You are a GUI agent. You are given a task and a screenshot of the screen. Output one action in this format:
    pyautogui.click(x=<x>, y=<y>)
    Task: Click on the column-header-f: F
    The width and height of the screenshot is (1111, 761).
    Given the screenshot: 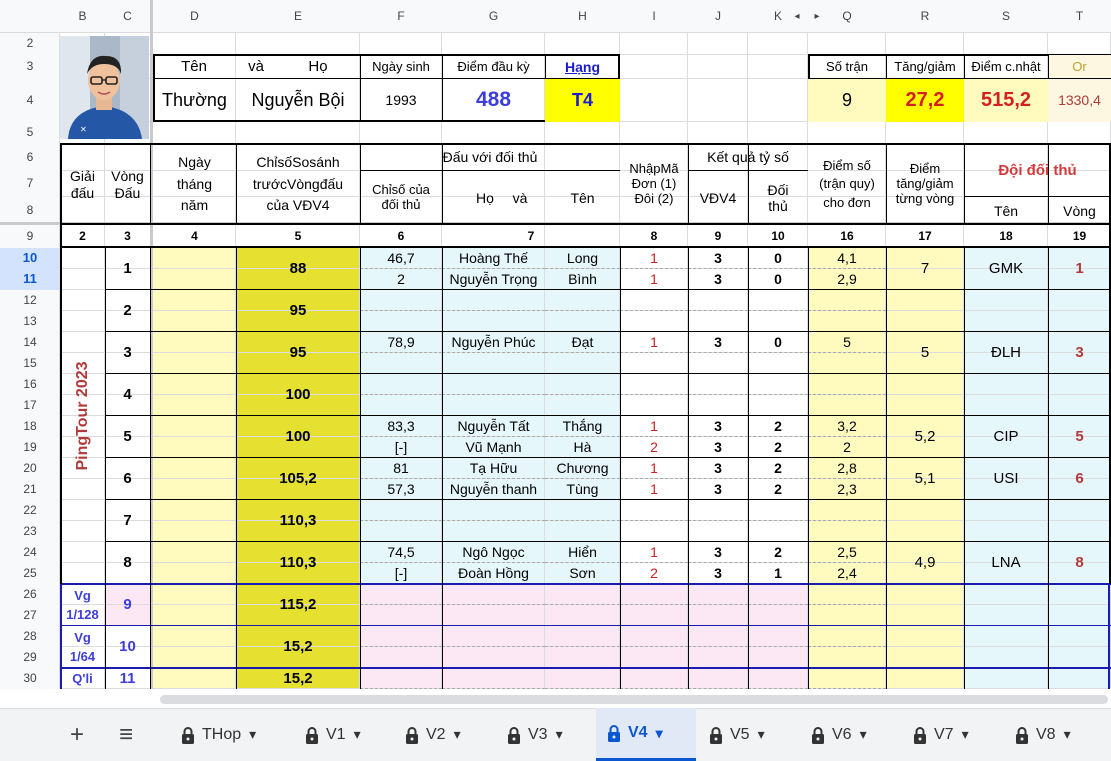 What is the action you would take?
    pyautogui.click(x=401, y=16)
    